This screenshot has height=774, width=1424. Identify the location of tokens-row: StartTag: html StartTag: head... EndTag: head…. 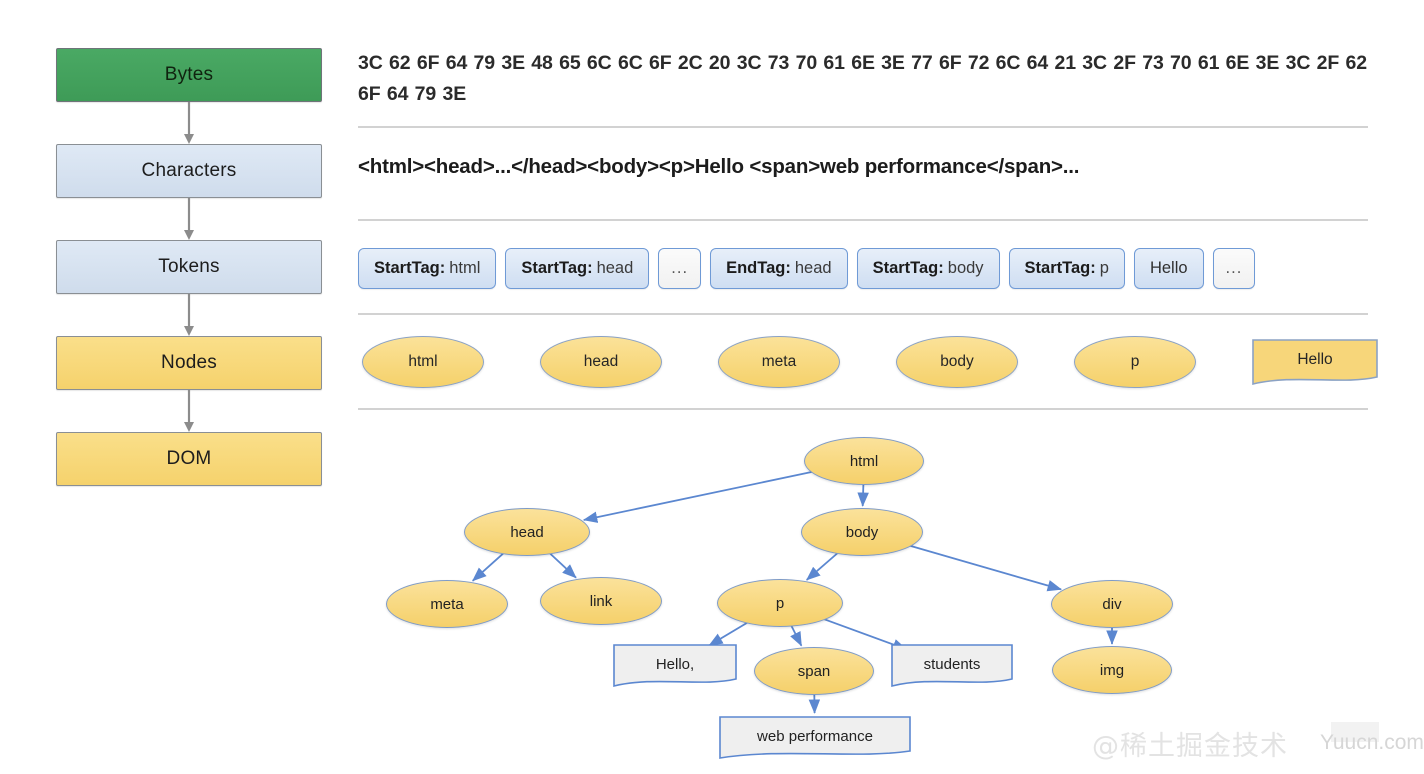
(807, 268).